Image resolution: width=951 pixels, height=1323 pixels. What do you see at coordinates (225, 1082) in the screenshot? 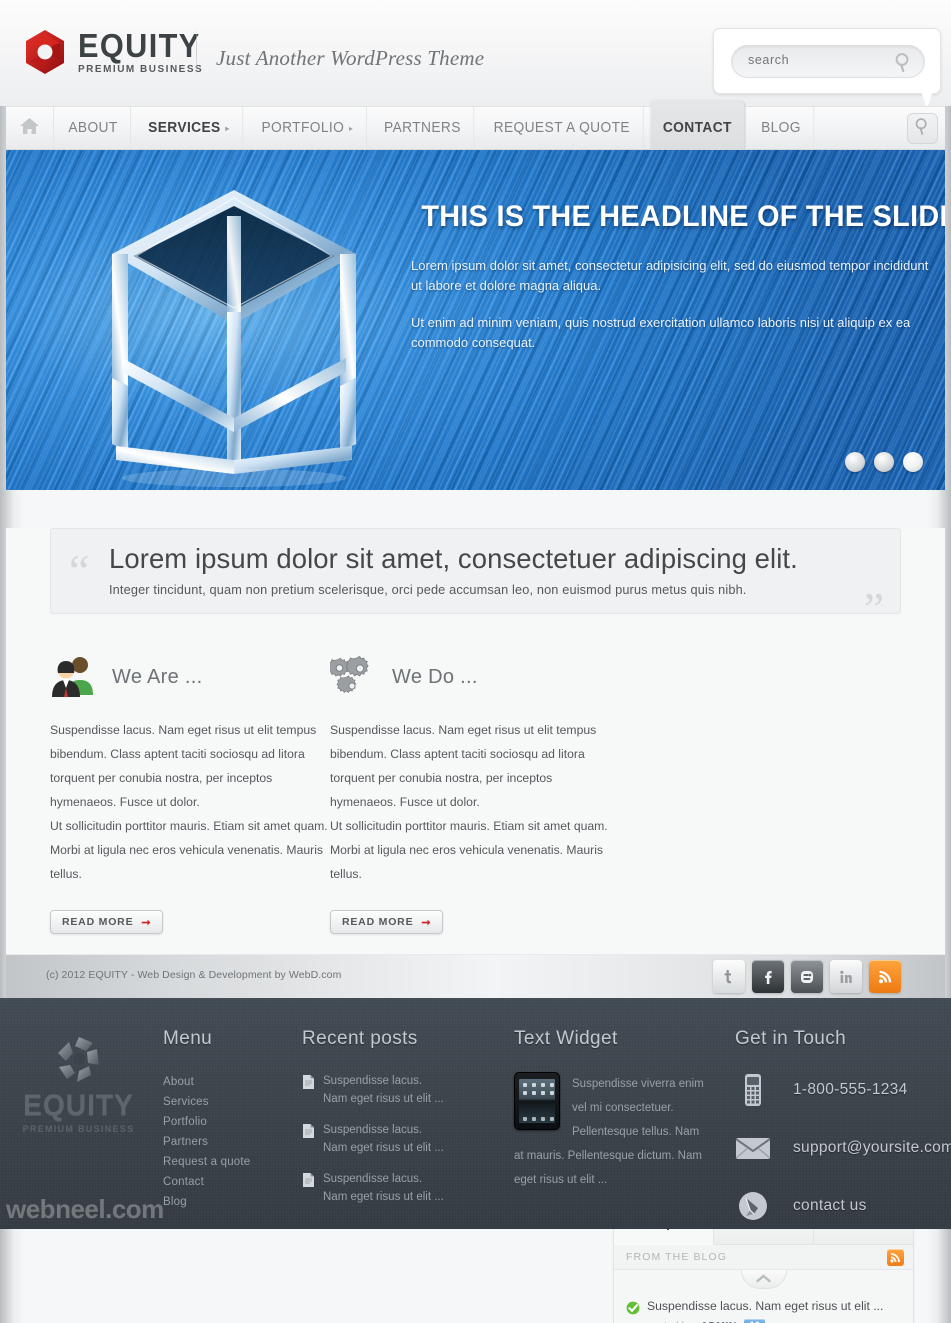
I see `footer-link-about: About` at bounding box center [225, 1082].